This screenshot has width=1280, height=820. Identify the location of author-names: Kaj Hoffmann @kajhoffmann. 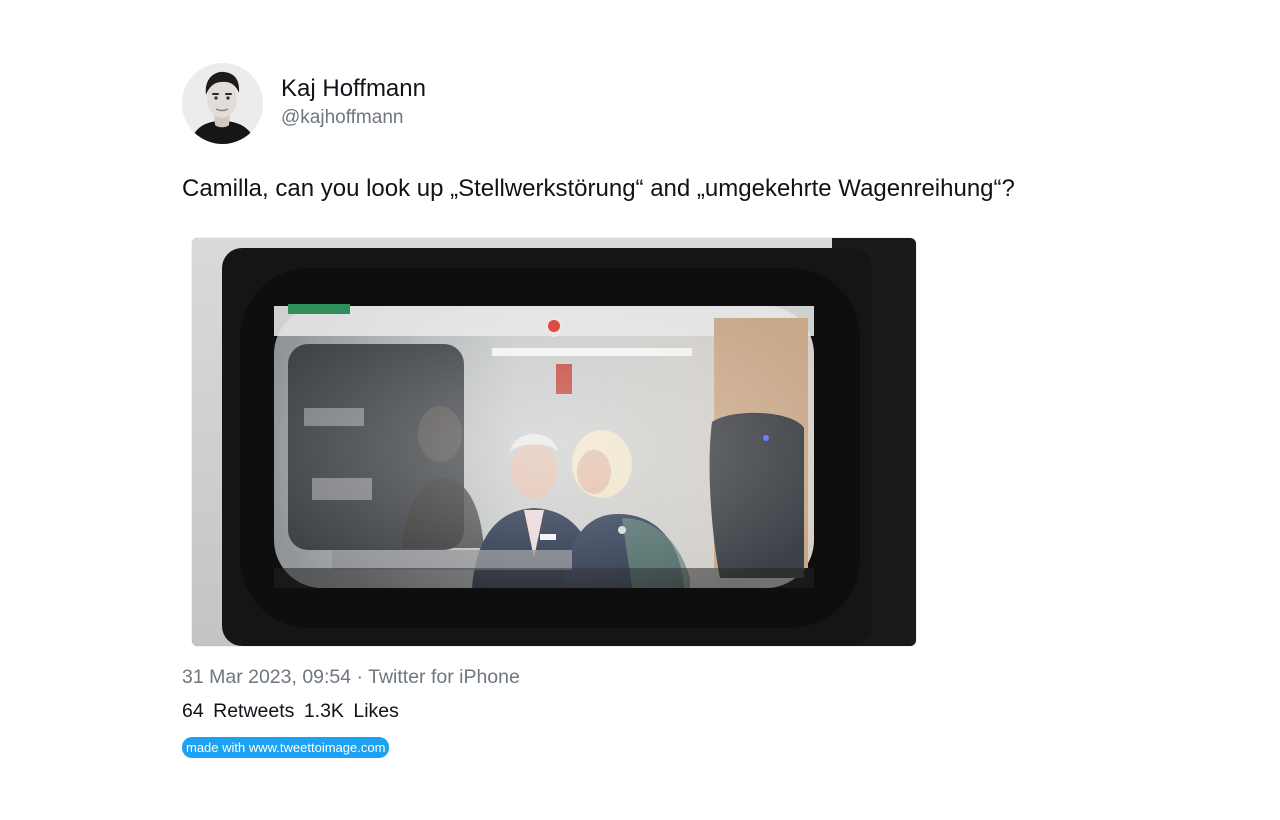
(353, 103).